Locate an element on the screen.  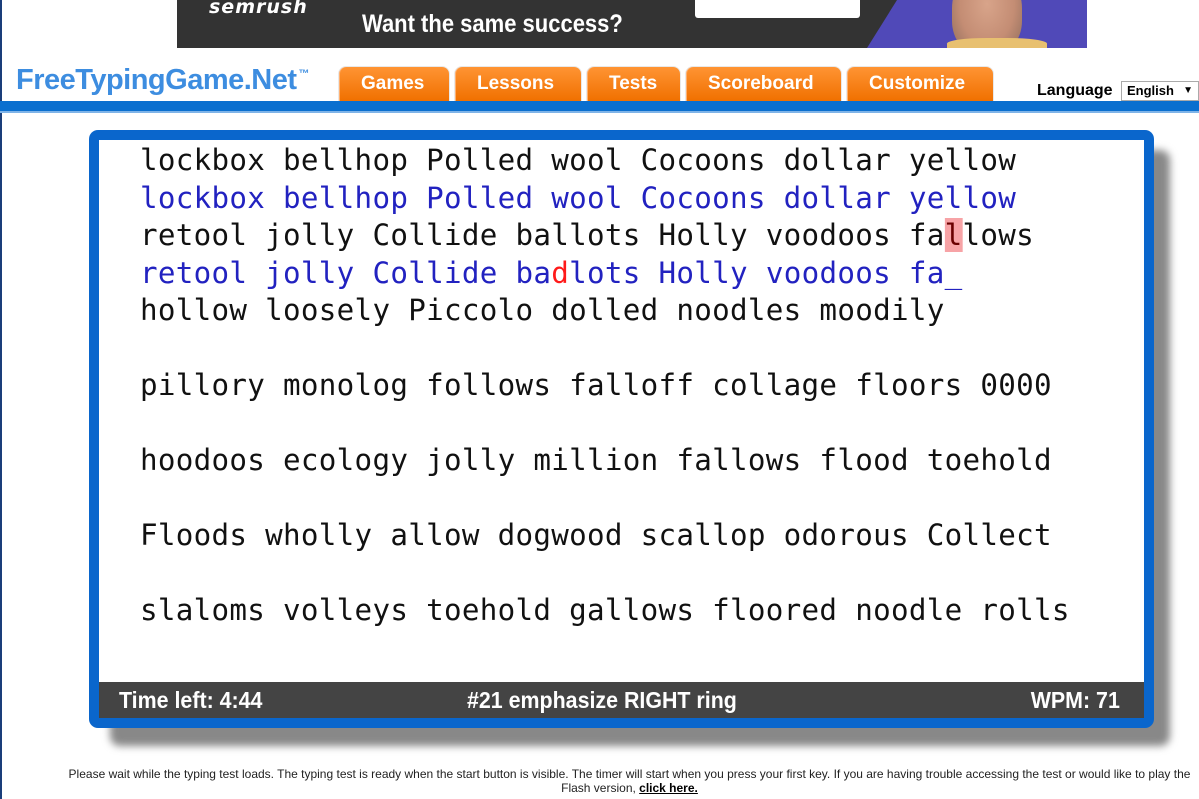
ad-decoration is located at coordinates (882, 24).